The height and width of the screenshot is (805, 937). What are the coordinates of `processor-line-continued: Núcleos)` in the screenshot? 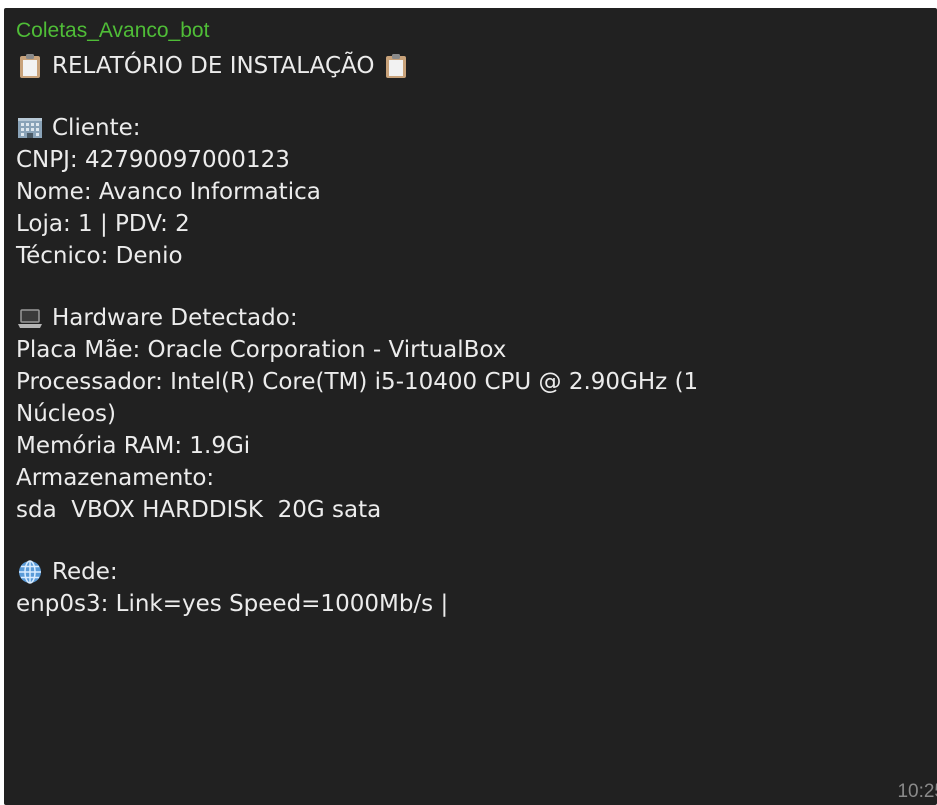 It's located at (66, 414).